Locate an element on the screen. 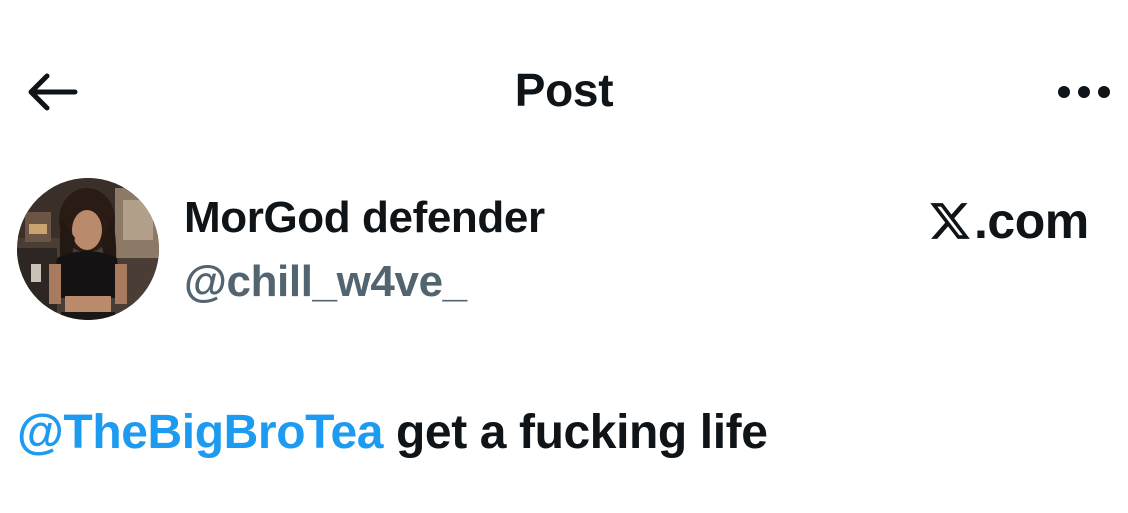 Image resolution: width=1128 pixels, height=513 pixels. more-button is located at coordinates (1084, 92).